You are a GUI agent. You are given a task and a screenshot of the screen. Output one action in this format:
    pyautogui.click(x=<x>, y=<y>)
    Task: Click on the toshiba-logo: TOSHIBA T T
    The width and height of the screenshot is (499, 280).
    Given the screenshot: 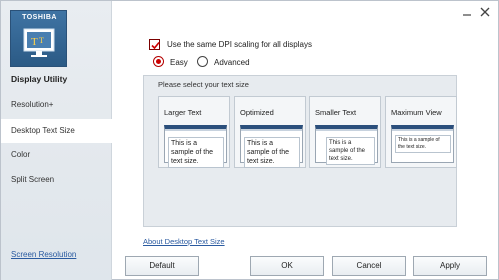 What is the action you would take?
    pyautogui.click(x=38, y=38)
    